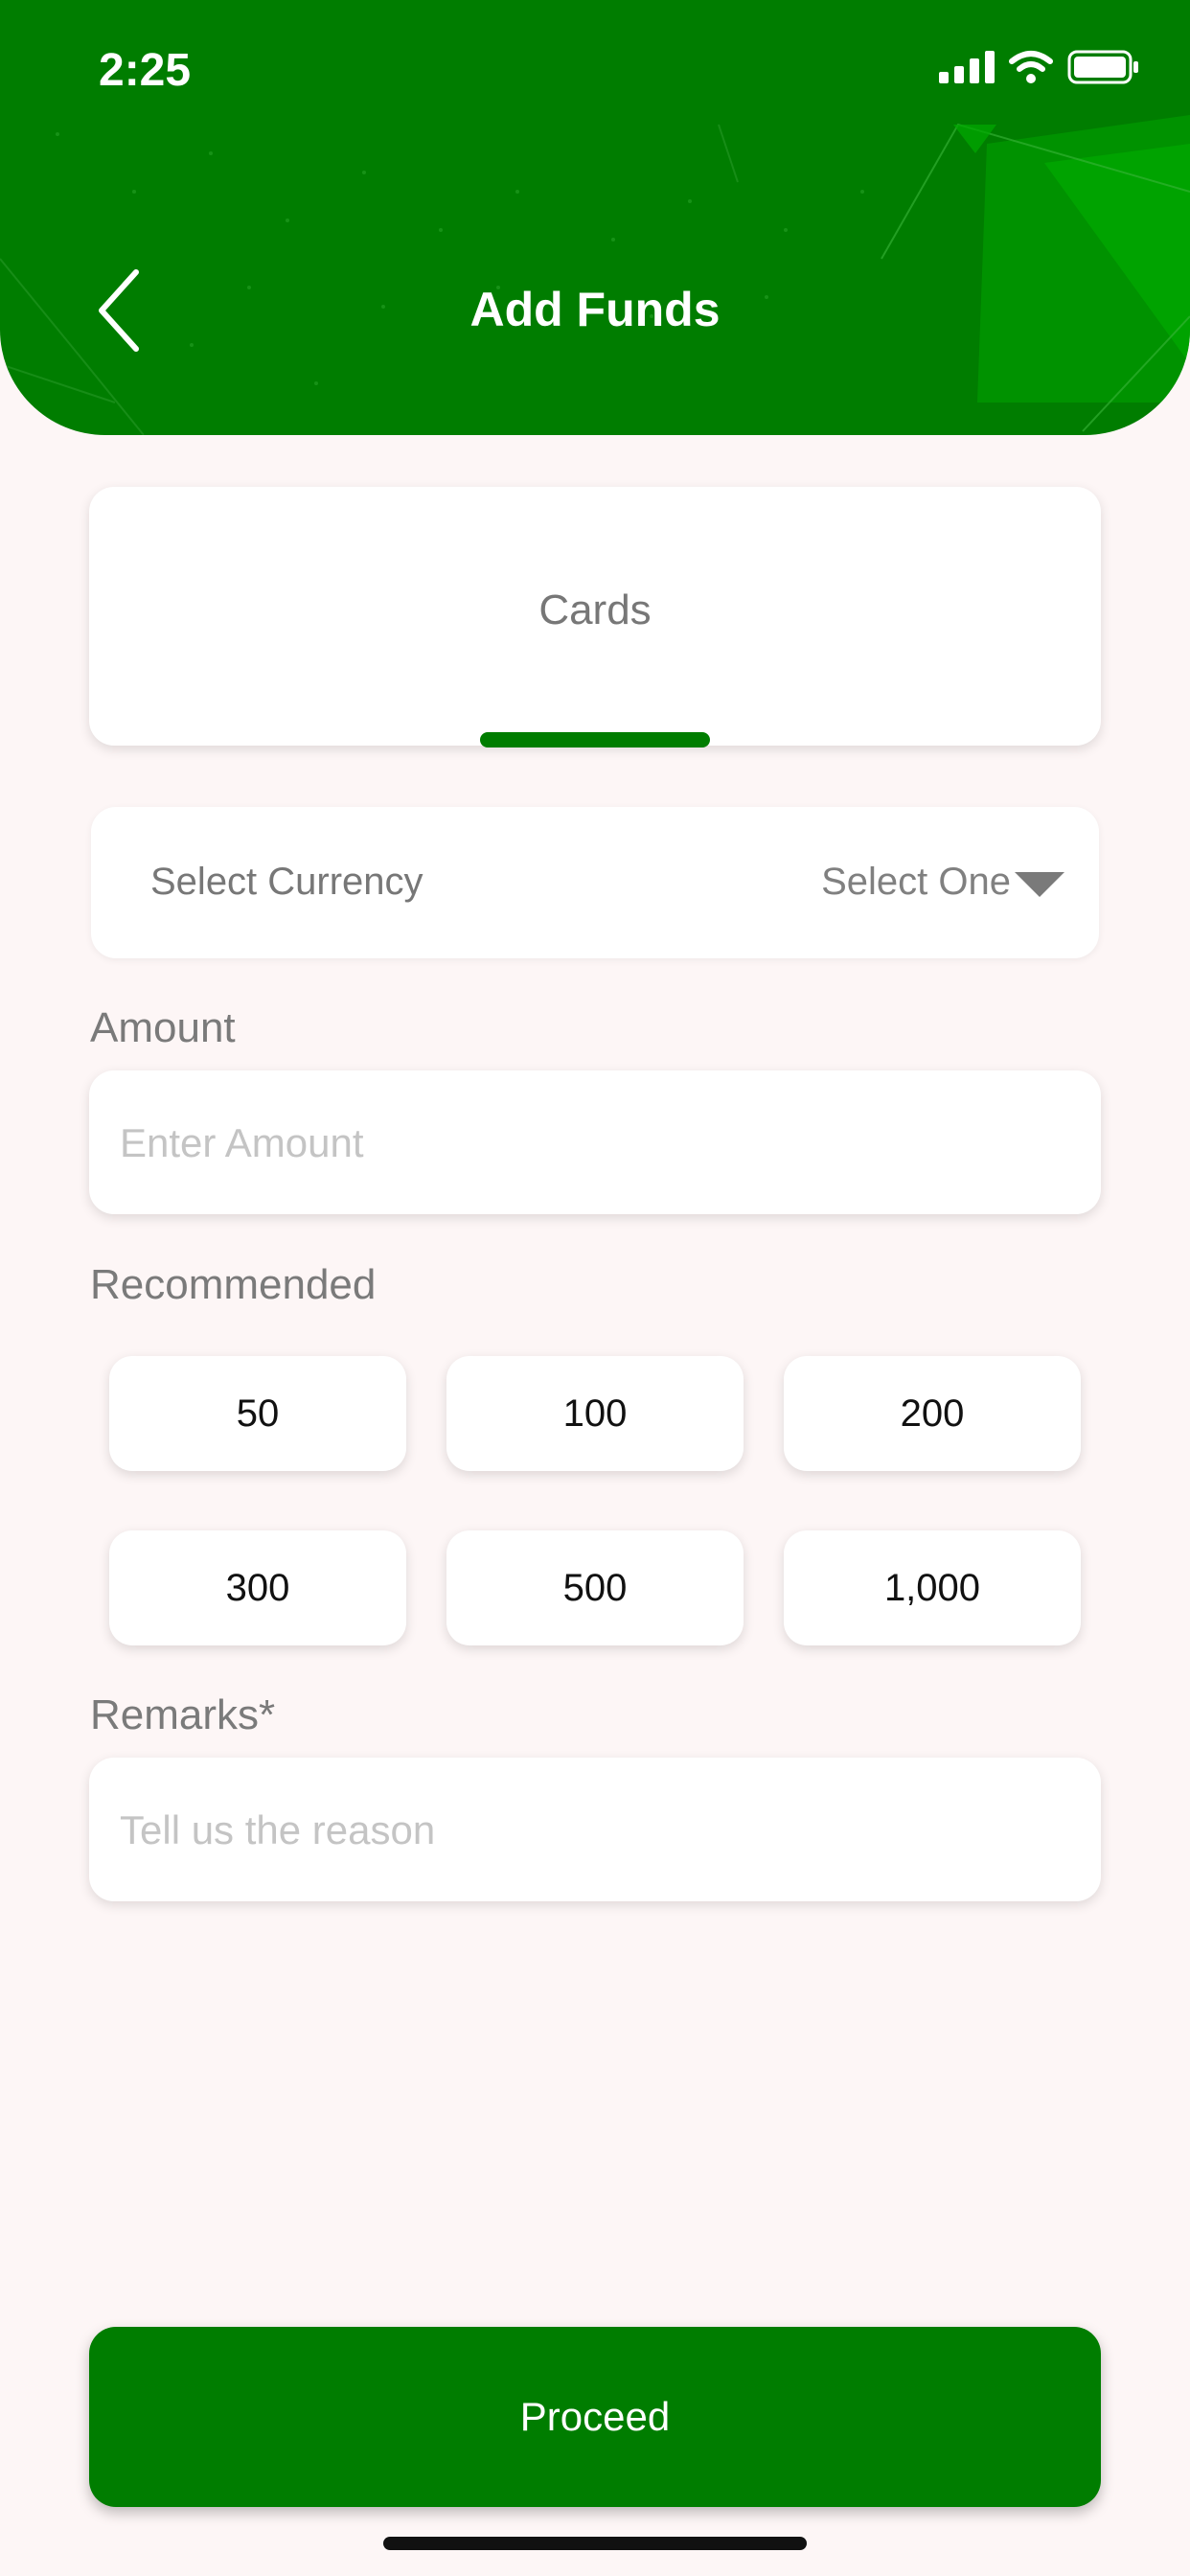  Describe the element at coordinates (163, 1027) in the screenshot. I see `amount-label: Amount` at that location.